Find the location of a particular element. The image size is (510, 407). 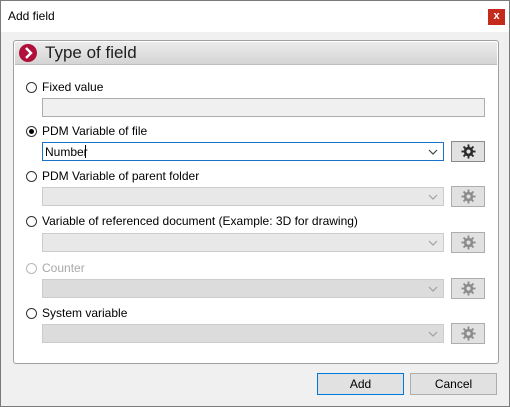

group-header: Type of field is located at coordinates (256, 53).